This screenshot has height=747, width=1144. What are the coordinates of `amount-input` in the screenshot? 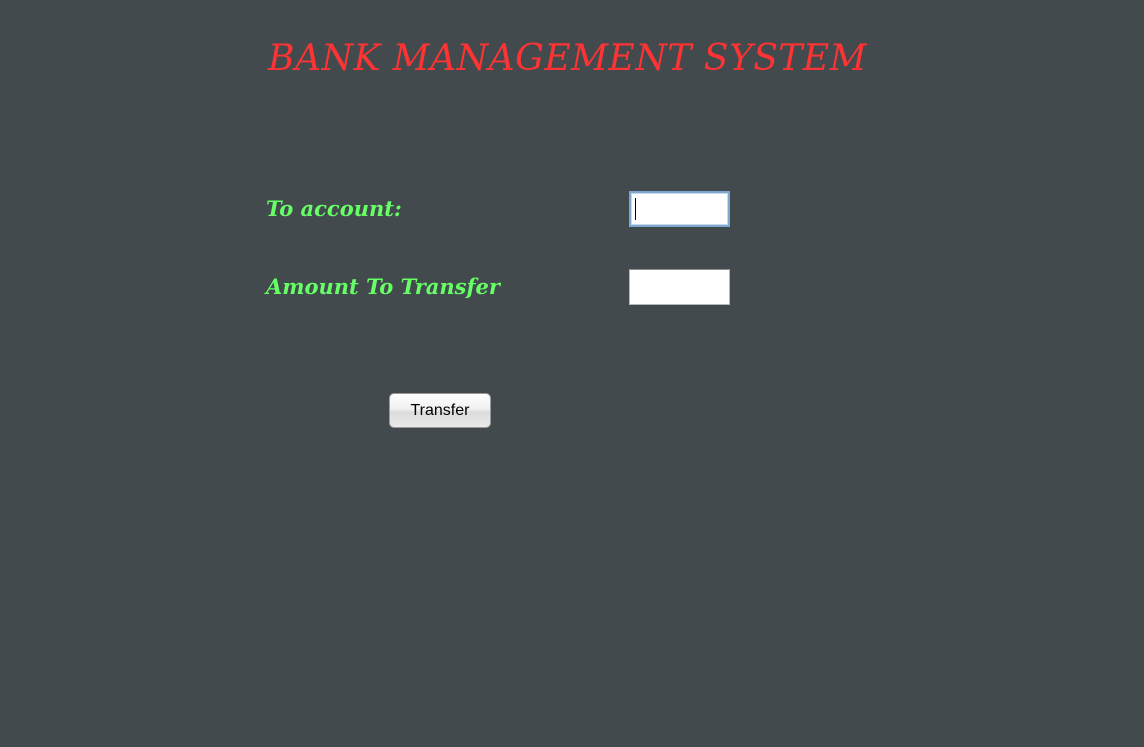 It's located at (679, 287).